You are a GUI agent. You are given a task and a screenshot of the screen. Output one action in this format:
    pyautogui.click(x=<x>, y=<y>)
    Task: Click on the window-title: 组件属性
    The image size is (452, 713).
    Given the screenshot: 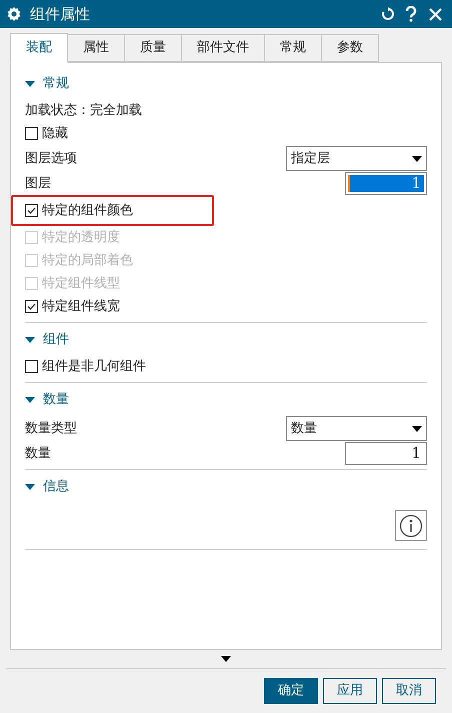 What is the action you would take?
    pyautogui.click(x=60, y=14)
    